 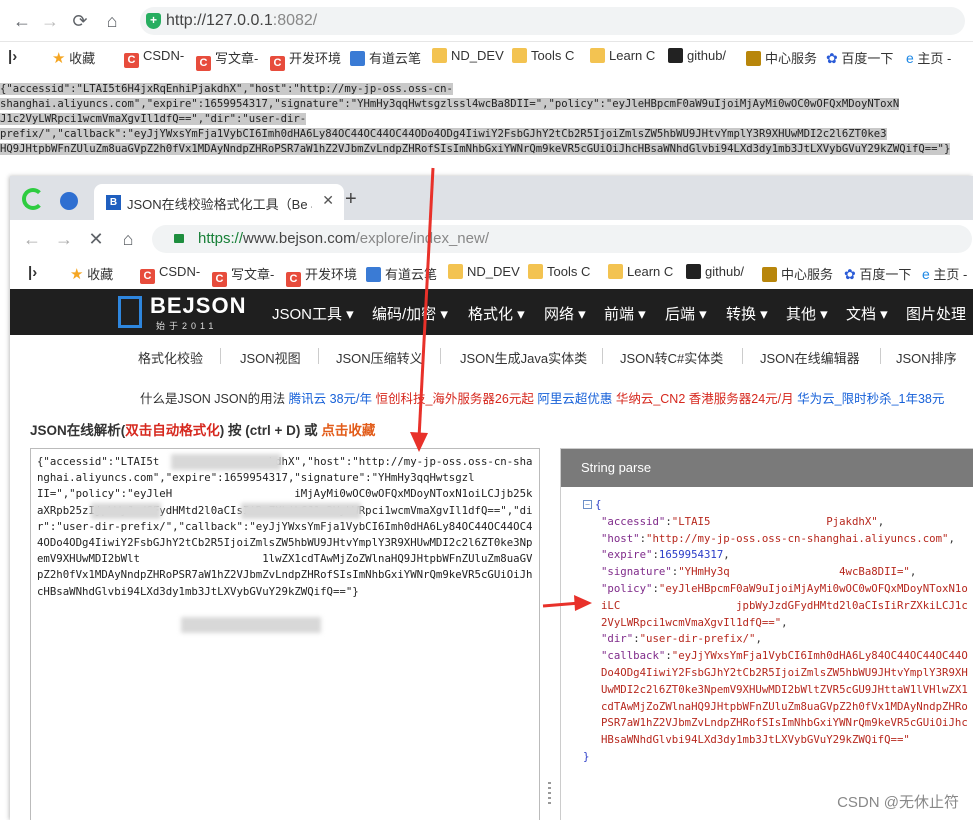 I want to click on nav-frontend: 前端 ▾, so click(x=625, y=313).